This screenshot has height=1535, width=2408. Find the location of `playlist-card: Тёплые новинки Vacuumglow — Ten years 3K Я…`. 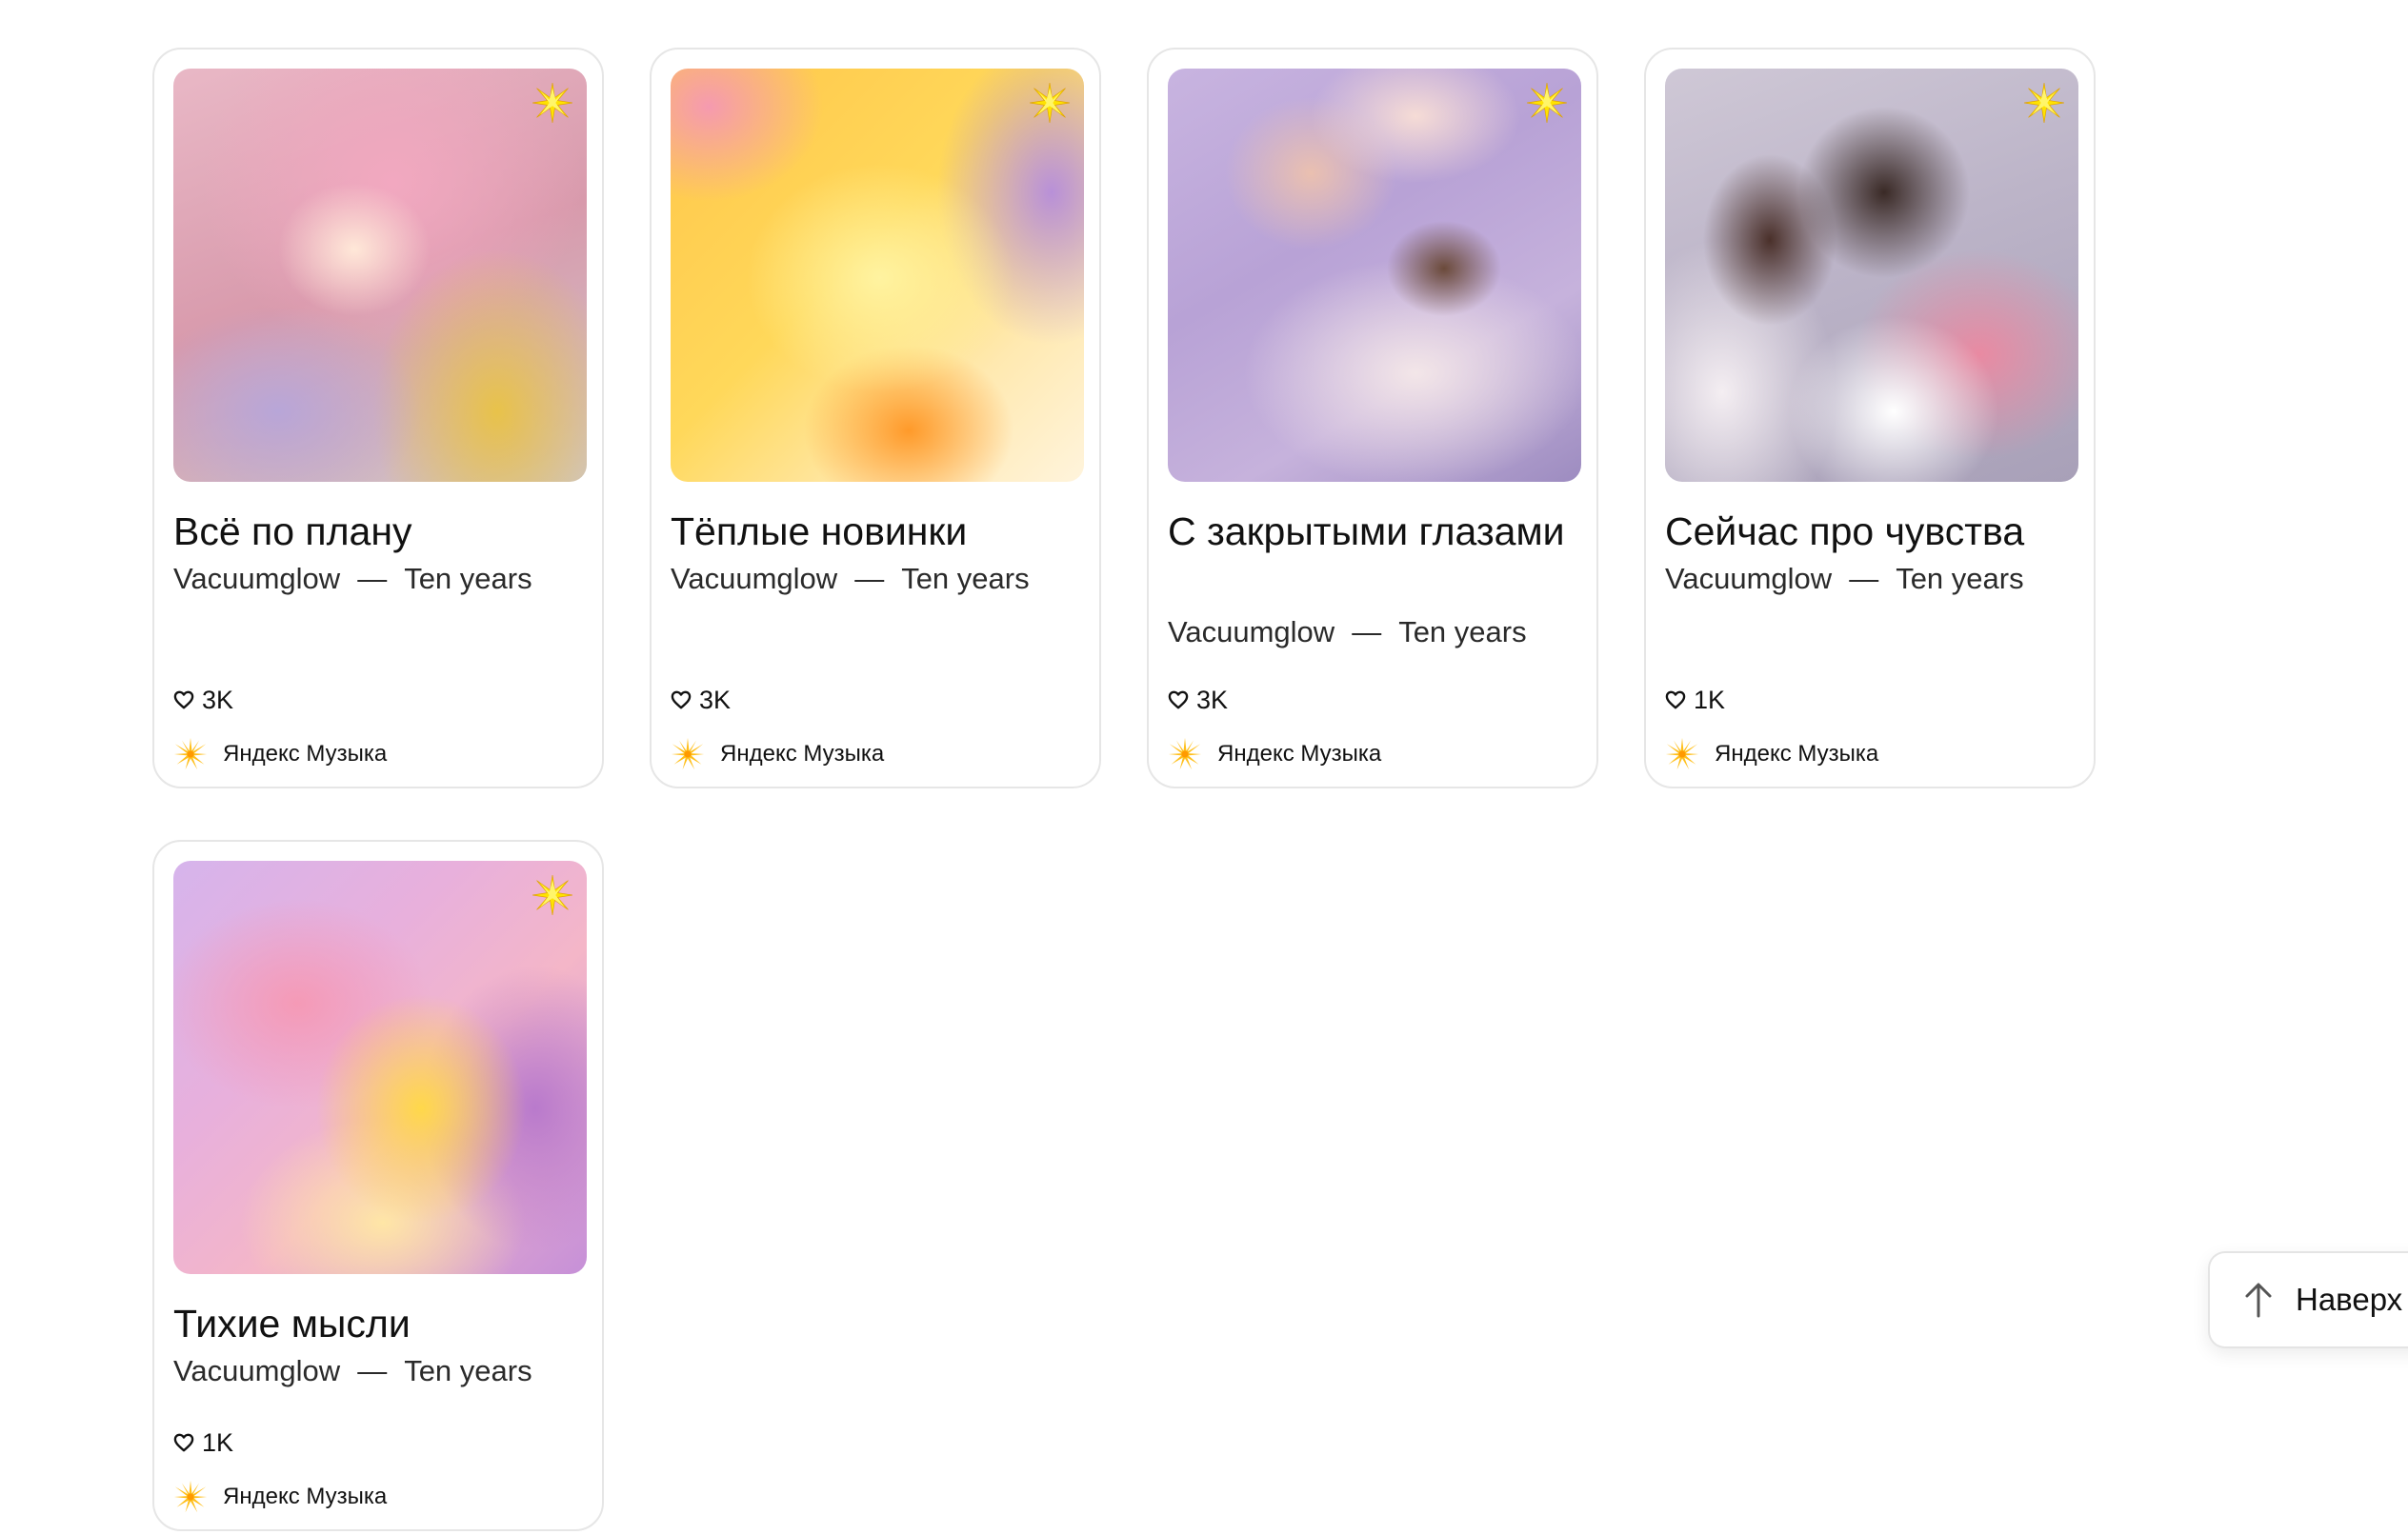

playlist-card: Тёплые новинки Vacuumglow — Ten years 3K Я… is located at coordinates (875, 418).